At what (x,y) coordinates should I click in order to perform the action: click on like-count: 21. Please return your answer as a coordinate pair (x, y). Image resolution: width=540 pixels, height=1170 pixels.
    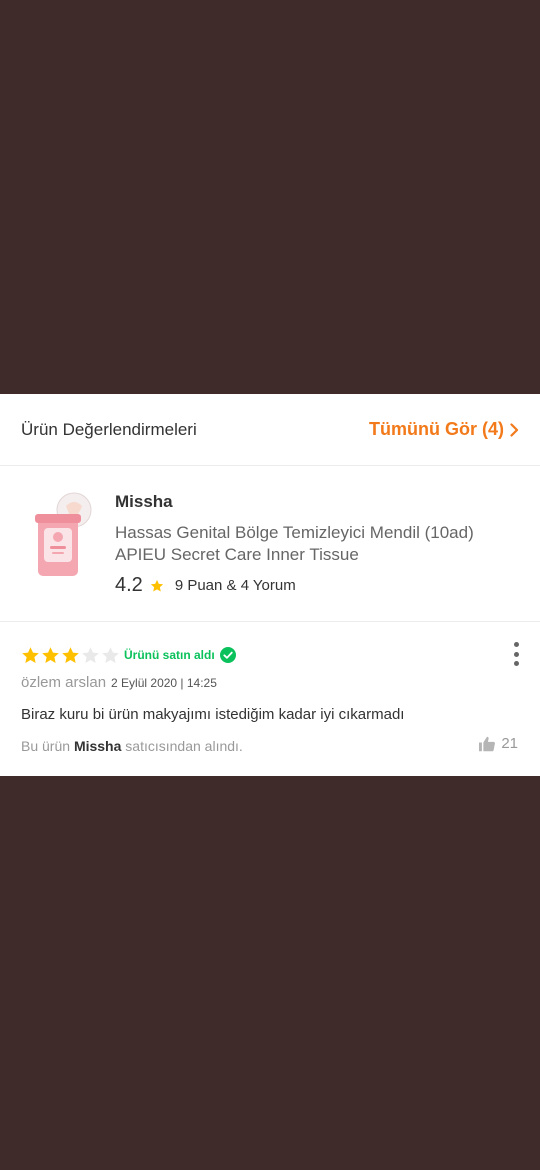
    Looking at the image, I should click on (509, 743).